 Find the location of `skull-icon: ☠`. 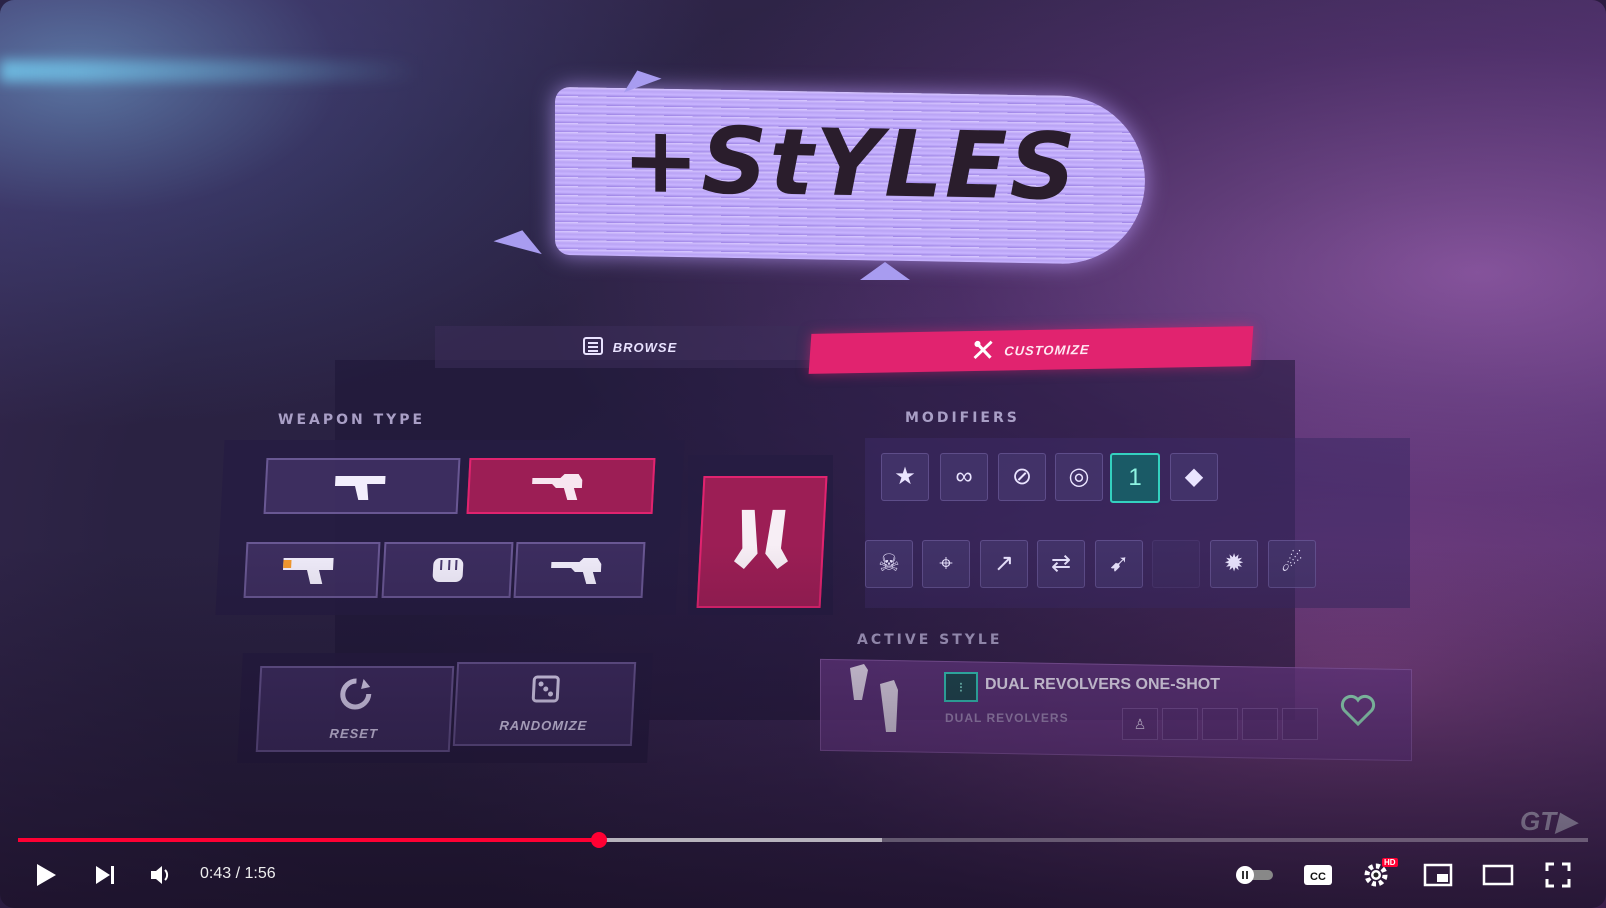

skull-icon: ☠ is located at coordinates (889, 563).